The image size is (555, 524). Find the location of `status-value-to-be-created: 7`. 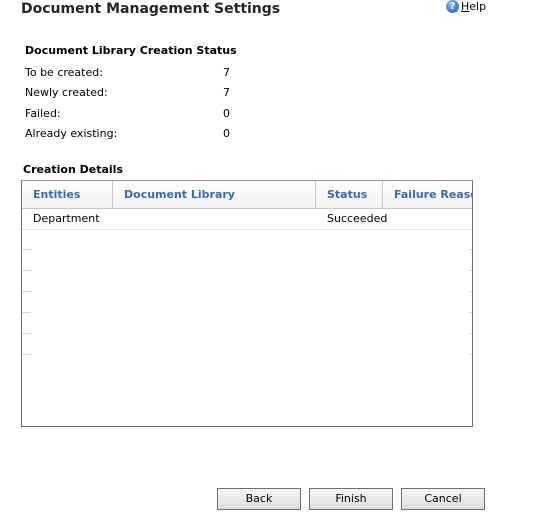

status-value-to-be-created: 7 is located at coordinates (226, 72).